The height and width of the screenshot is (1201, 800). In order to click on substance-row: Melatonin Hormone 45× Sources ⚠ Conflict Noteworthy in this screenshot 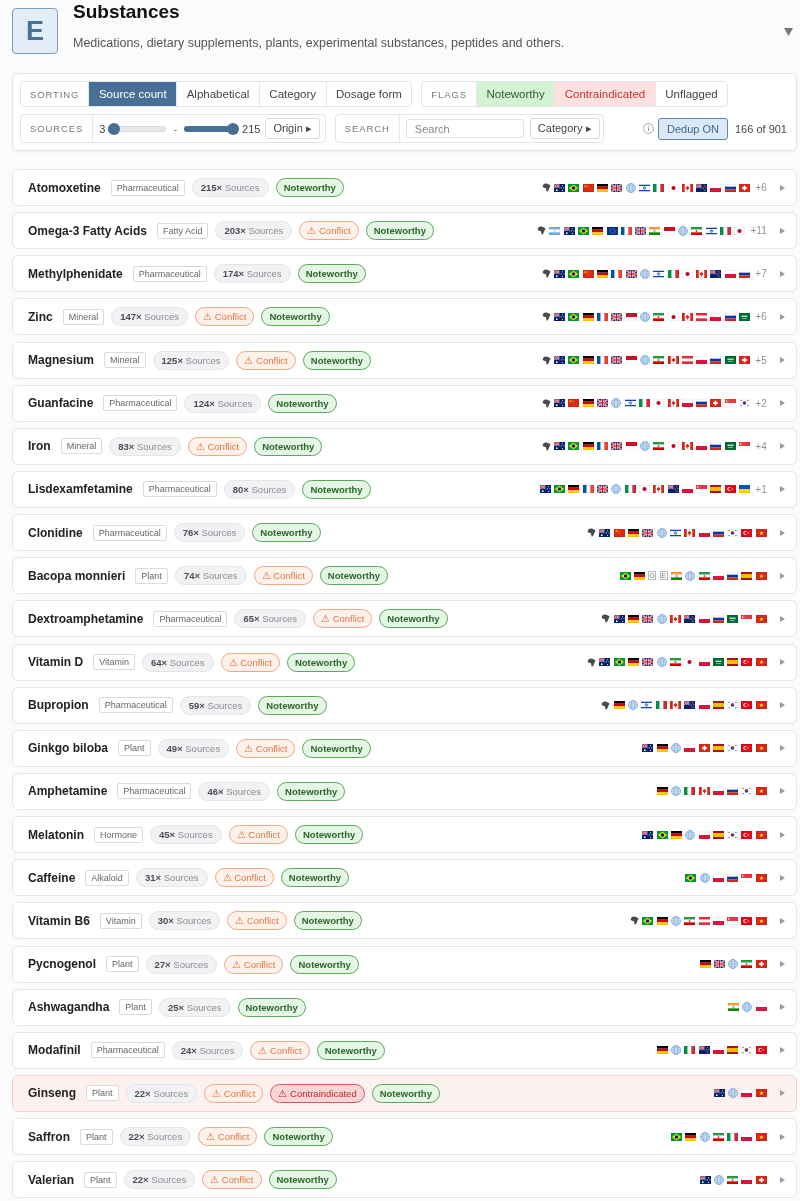, I will do `click(404, 835)`.